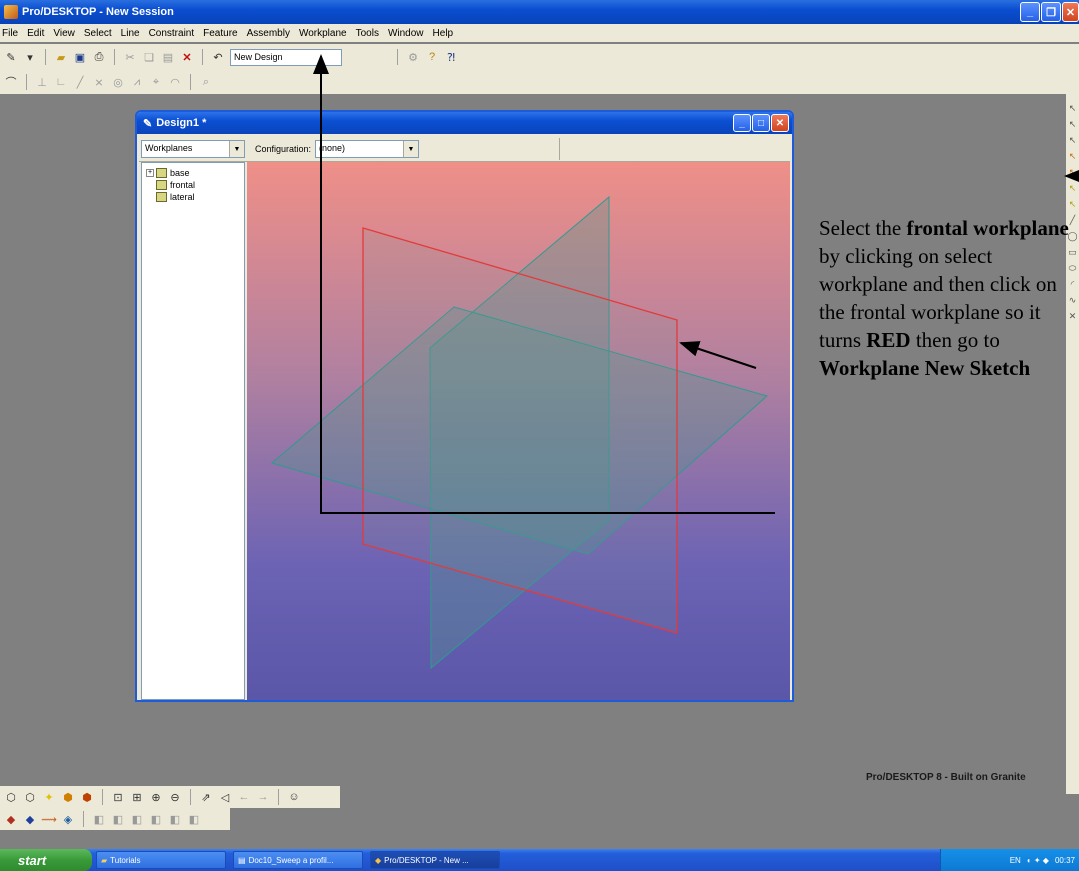 This screenshot has height=871, width=1079. What do you see at coordinates (206, 797) in the screenshot?
I see `view-direction-icon: ⇗` at bounding box center [206, 797].